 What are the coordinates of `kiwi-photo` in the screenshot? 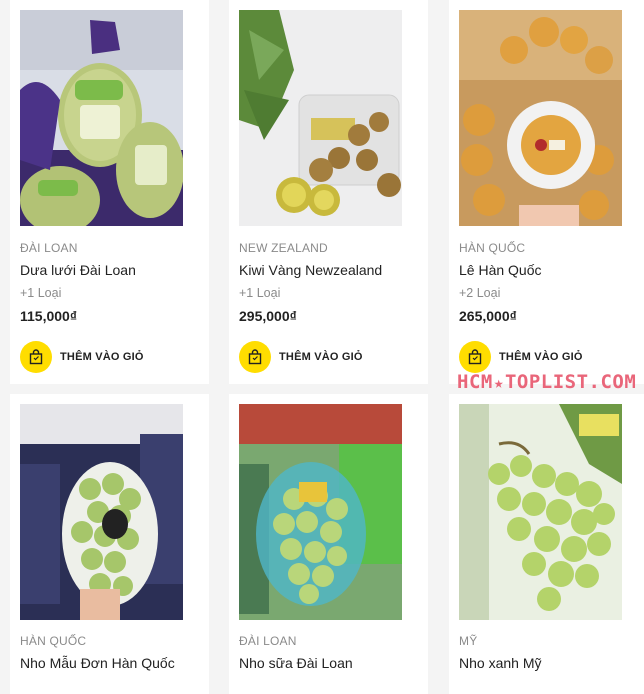 It's located at (320, 118).